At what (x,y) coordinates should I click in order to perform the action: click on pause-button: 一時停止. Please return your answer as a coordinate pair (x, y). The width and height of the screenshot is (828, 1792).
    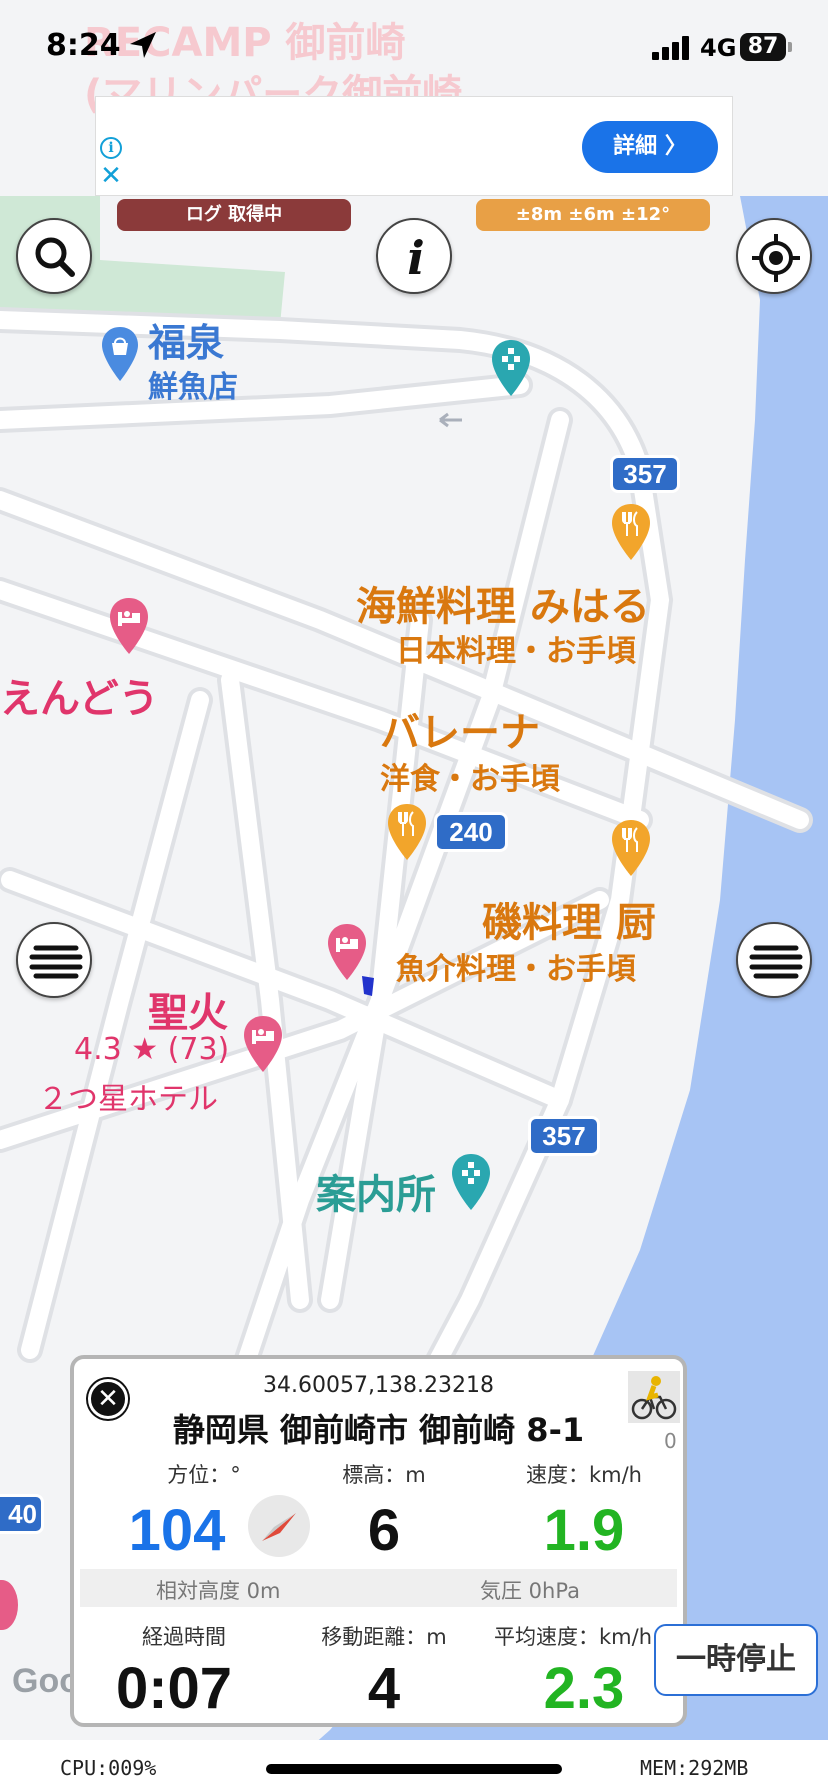
    Looking at the image, I should click on (736, 1660).